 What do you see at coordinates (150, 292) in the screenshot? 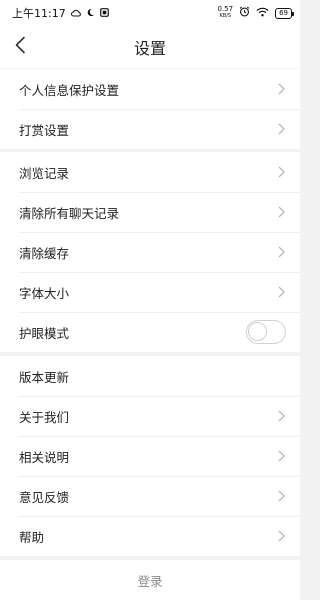
I see `setting-font-size: 字体大小` at bounding box center [150, 292].